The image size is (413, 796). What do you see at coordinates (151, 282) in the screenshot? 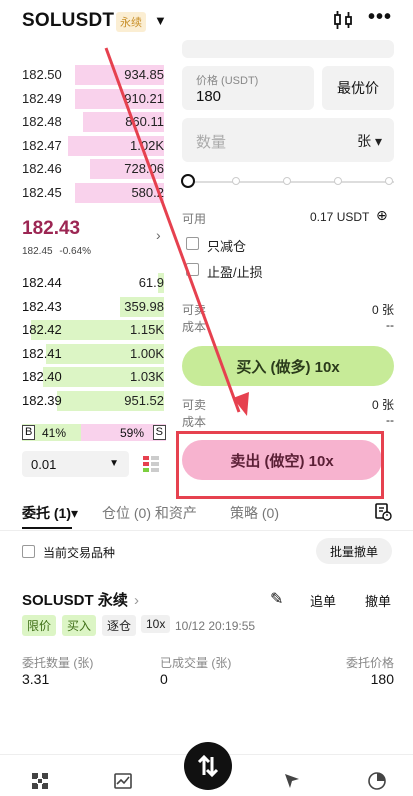
I see `bid-quantity: 61.9` at bounding box center [151, 282].